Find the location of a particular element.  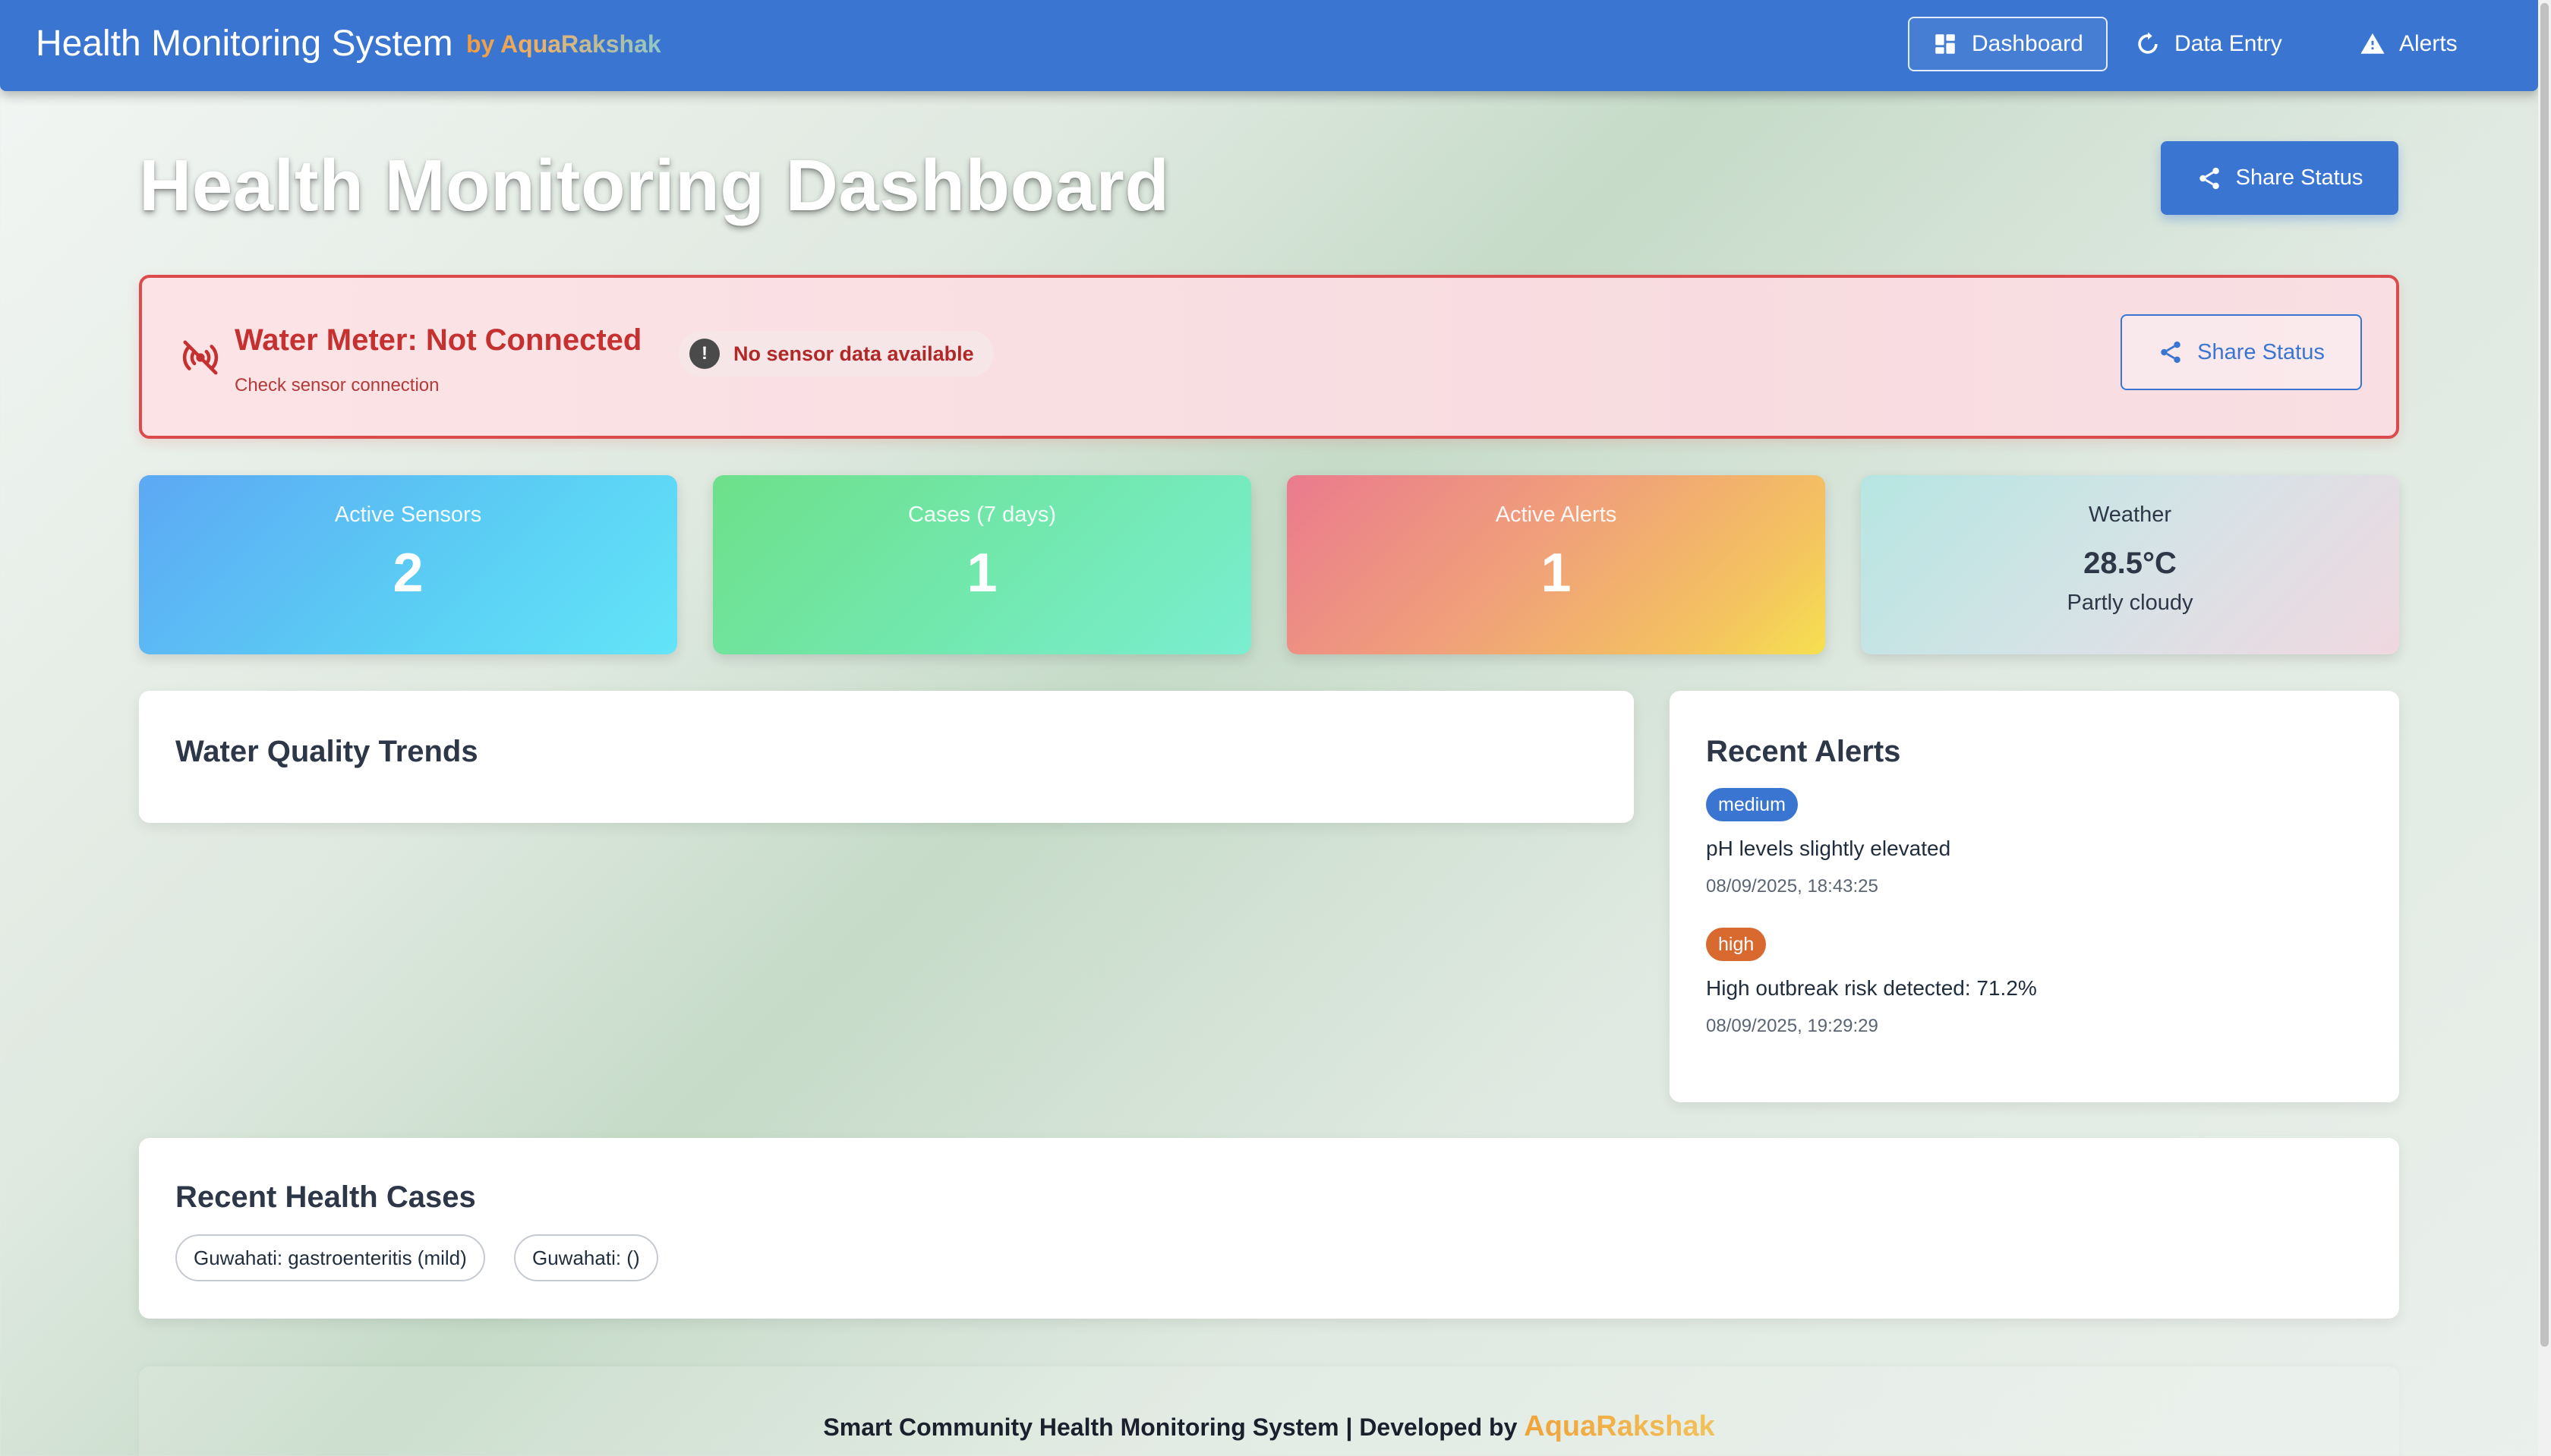

cases-label: Cases (7 days) is located at coordinates (981, 515).